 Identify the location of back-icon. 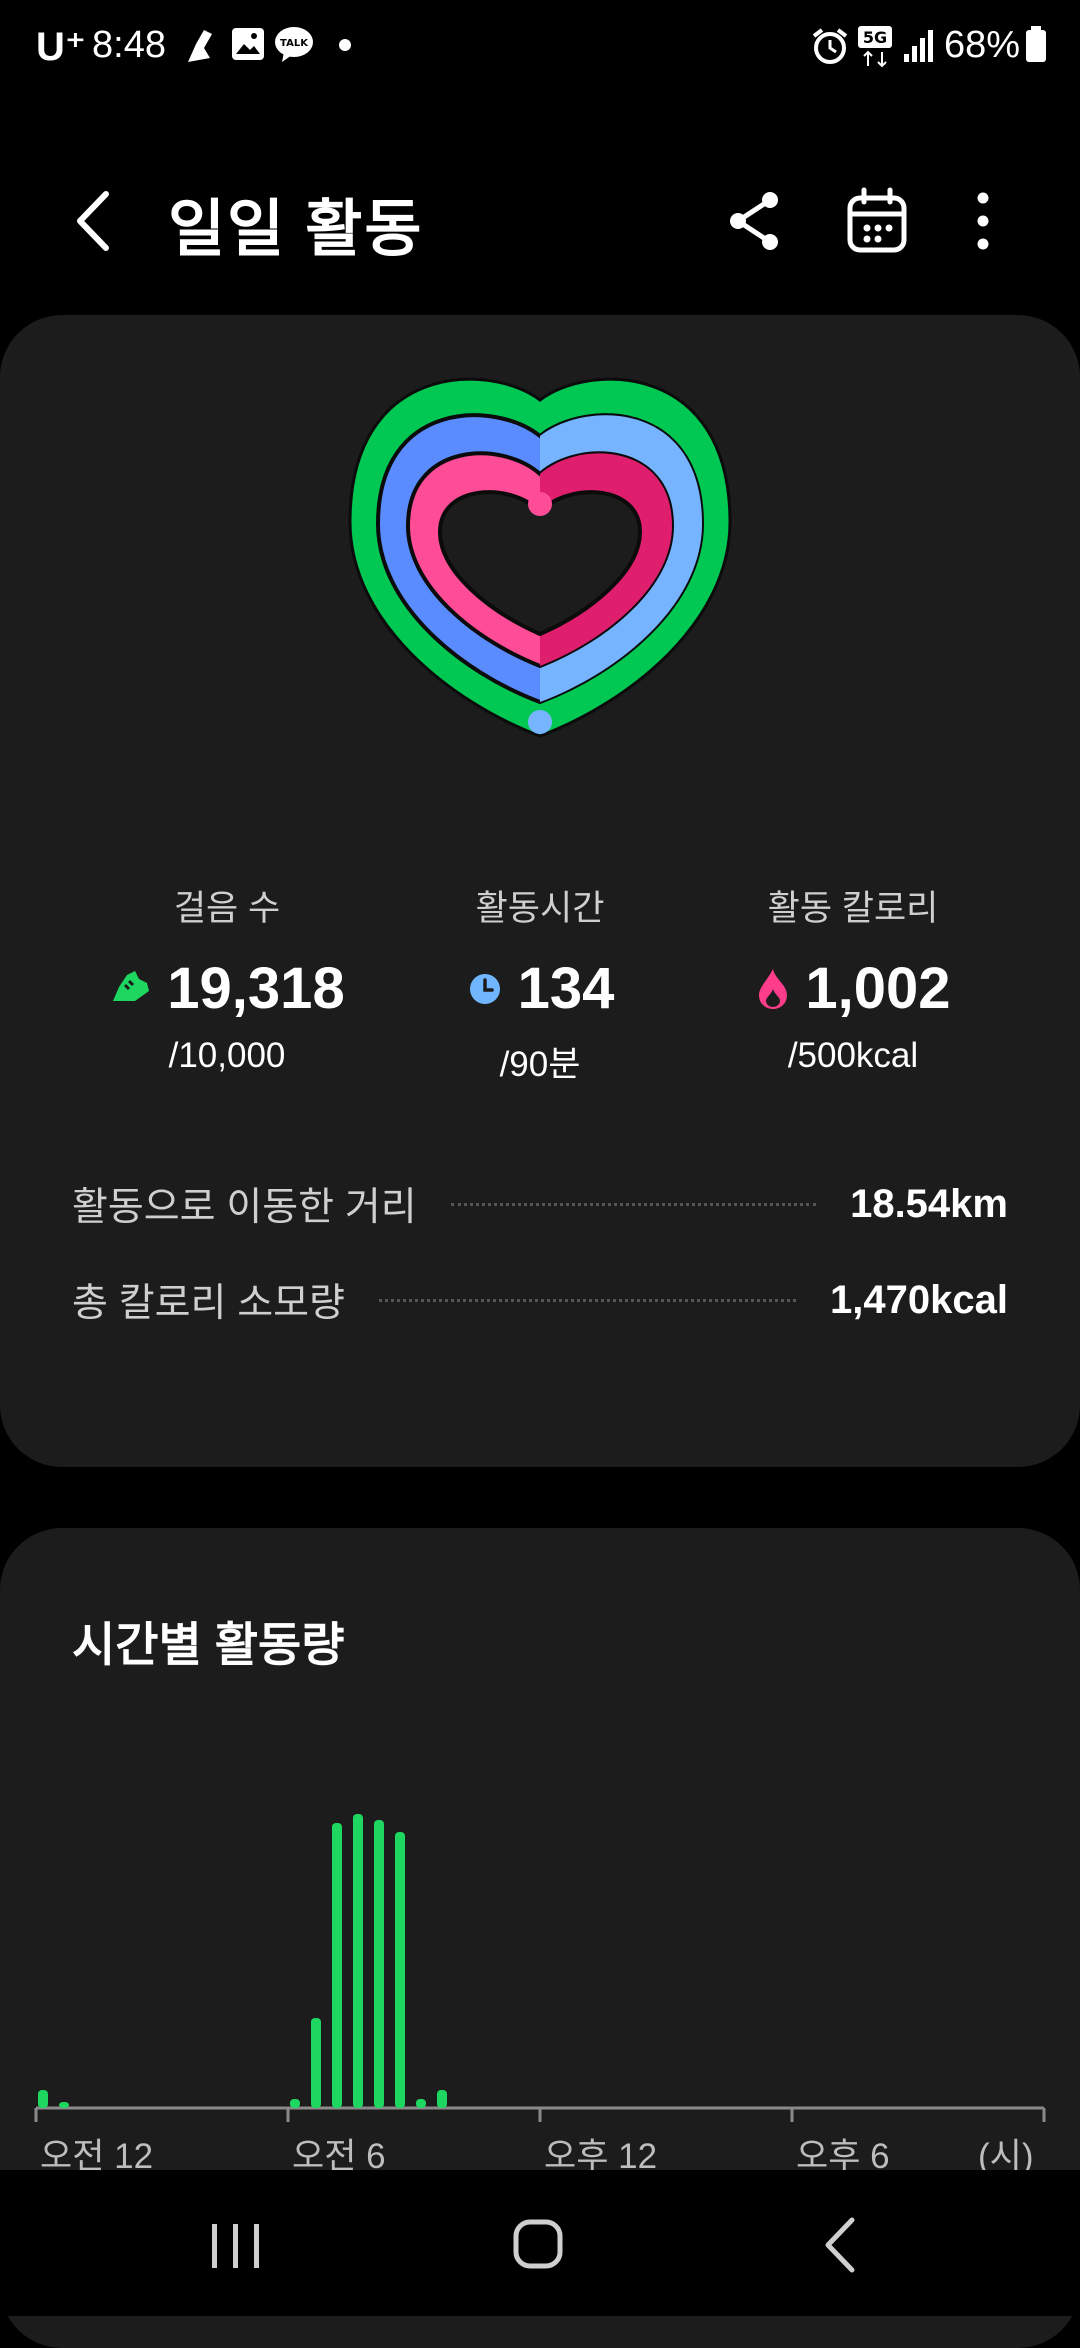
(840, 2245).